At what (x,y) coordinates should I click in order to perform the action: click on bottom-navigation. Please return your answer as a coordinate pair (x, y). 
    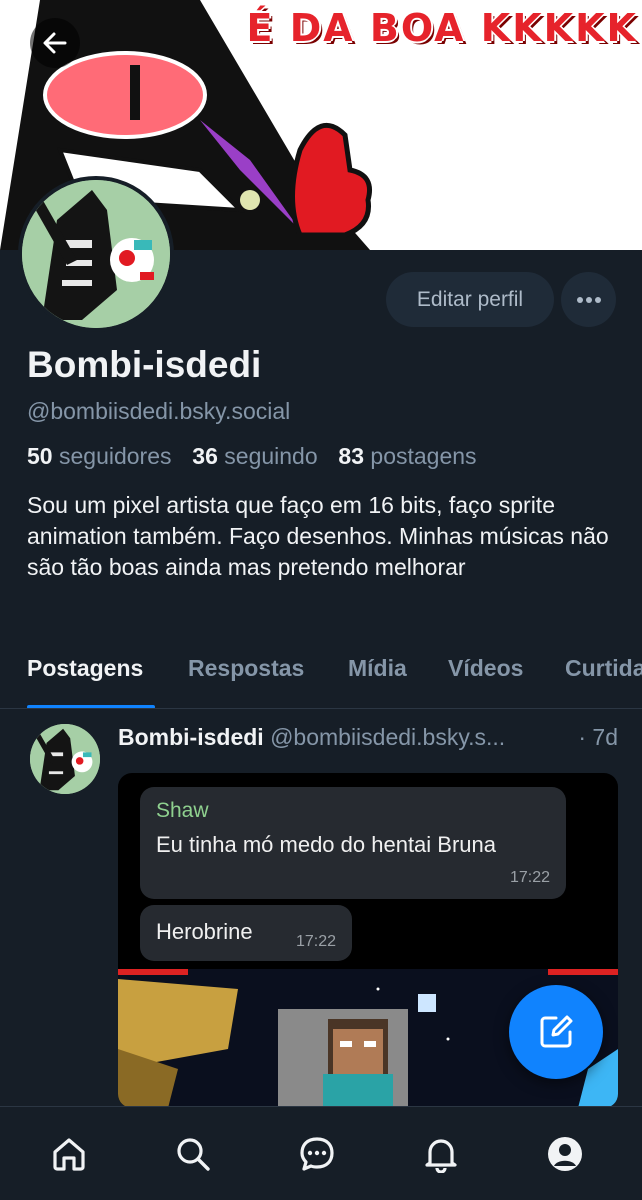
    Looking at the image, I should click on (321, 1153).